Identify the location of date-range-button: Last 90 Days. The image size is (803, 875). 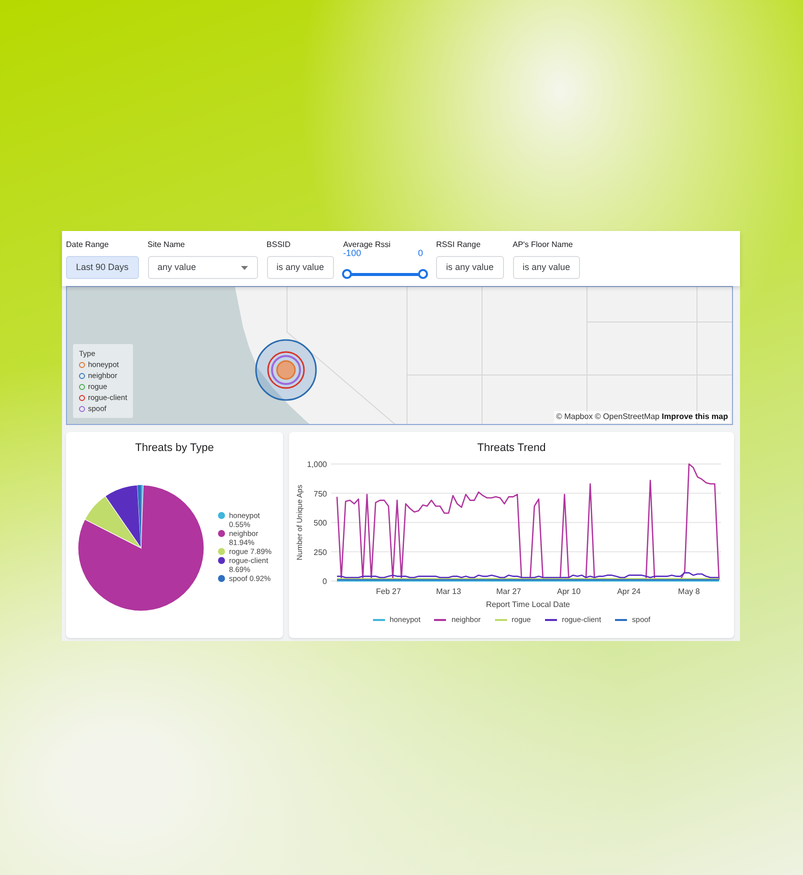
(102, 267).